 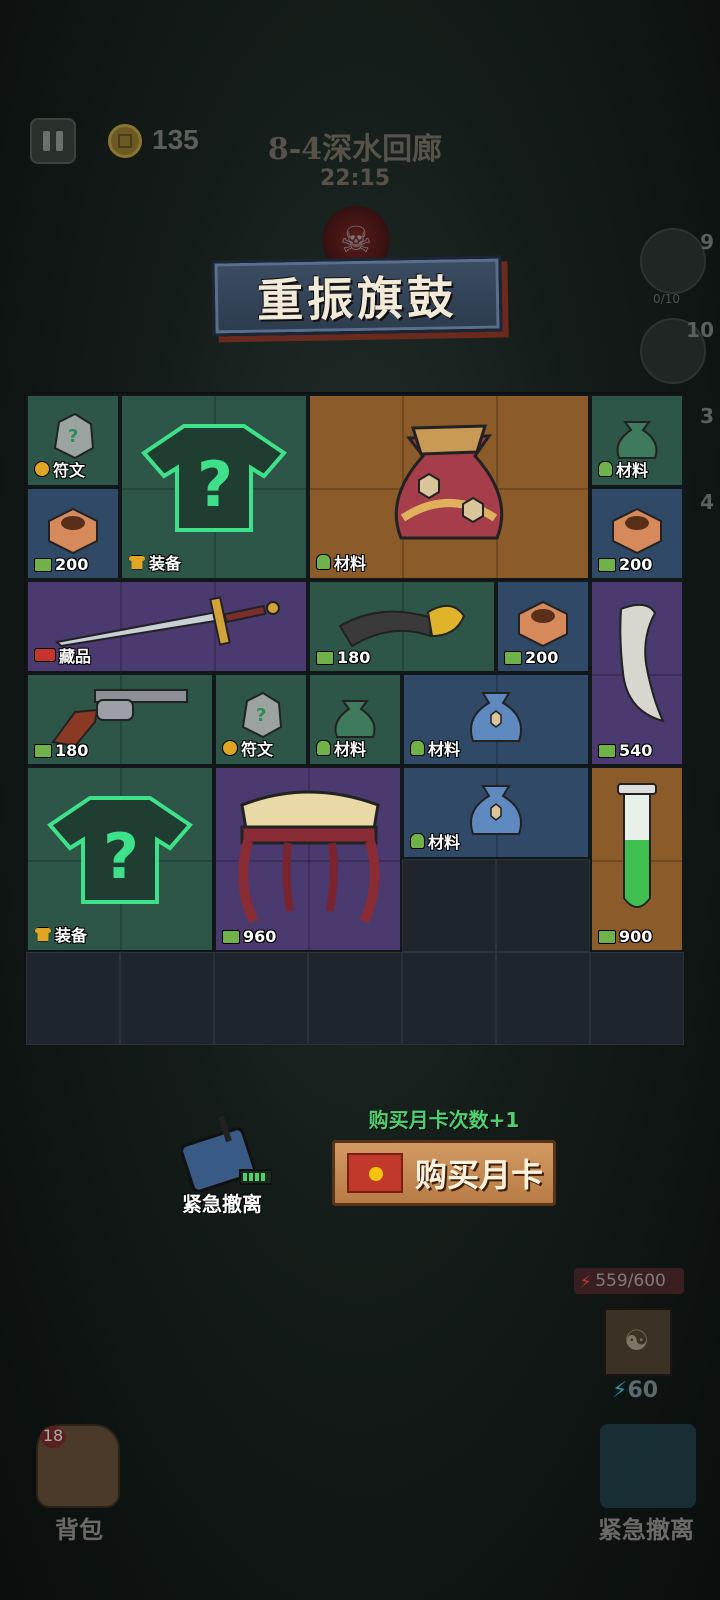 I want to click on monthly-card-hint: 购买月卡次数+1, so click(x=444, y=1120).